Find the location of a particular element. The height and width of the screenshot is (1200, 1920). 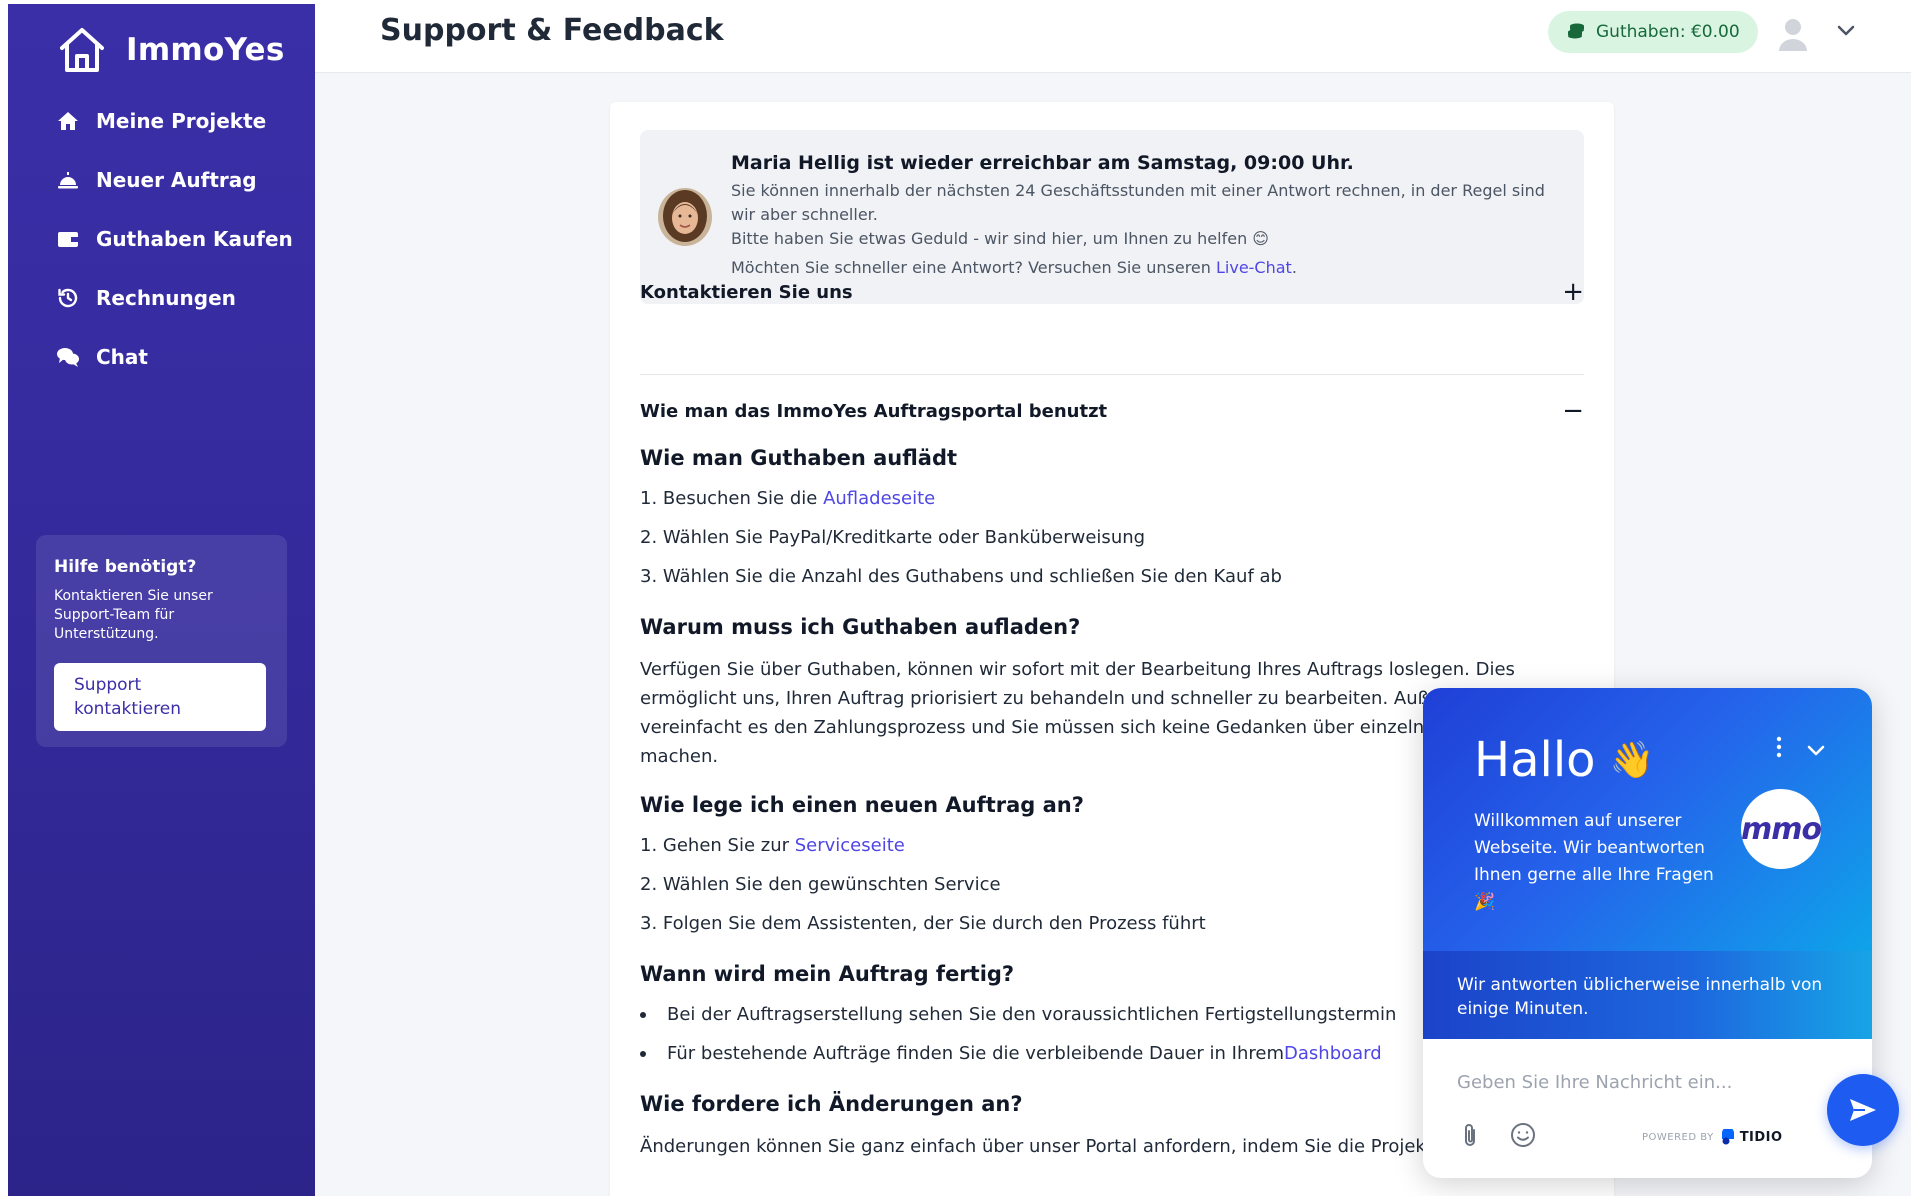

accordion-contact: Kontaktieren Sie uns + is located at coordinates (1112, 292).